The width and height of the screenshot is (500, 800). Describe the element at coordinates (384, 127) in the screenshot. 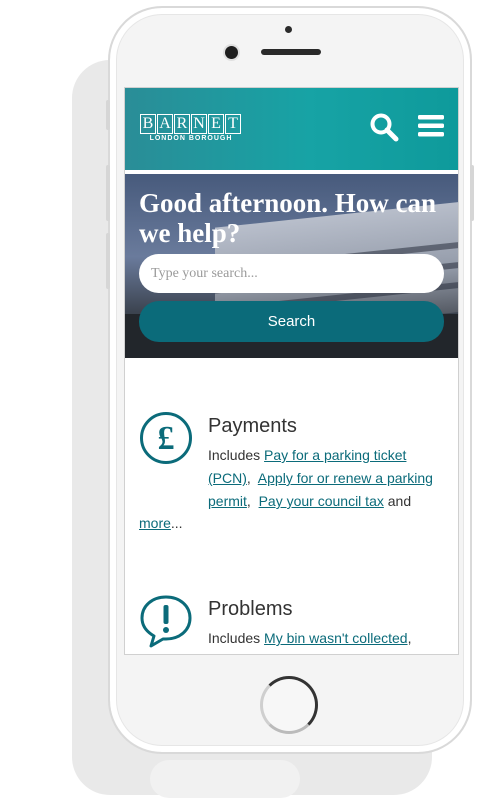

I see `search-icon` at that location.